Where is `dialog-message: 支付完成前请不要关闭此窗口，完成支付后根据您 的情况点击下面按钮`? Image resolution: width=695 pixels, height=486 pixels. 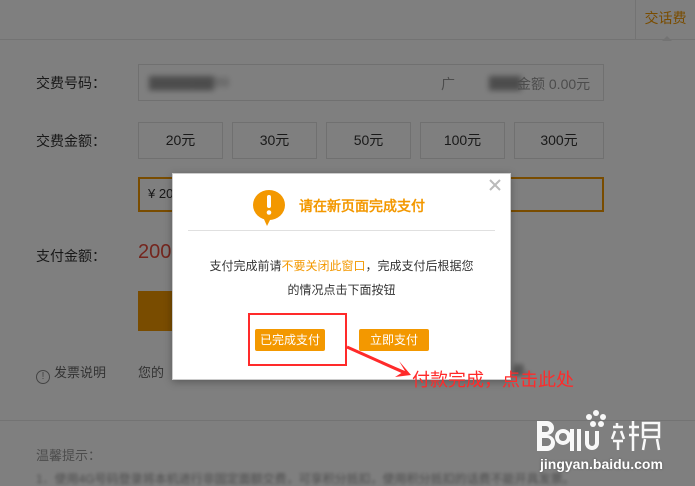
dialog-message: 支付完成前请不要关闭此窗口，完成支付后根据您 的情况点击下面按钮 is located at coordinates (341, 278).